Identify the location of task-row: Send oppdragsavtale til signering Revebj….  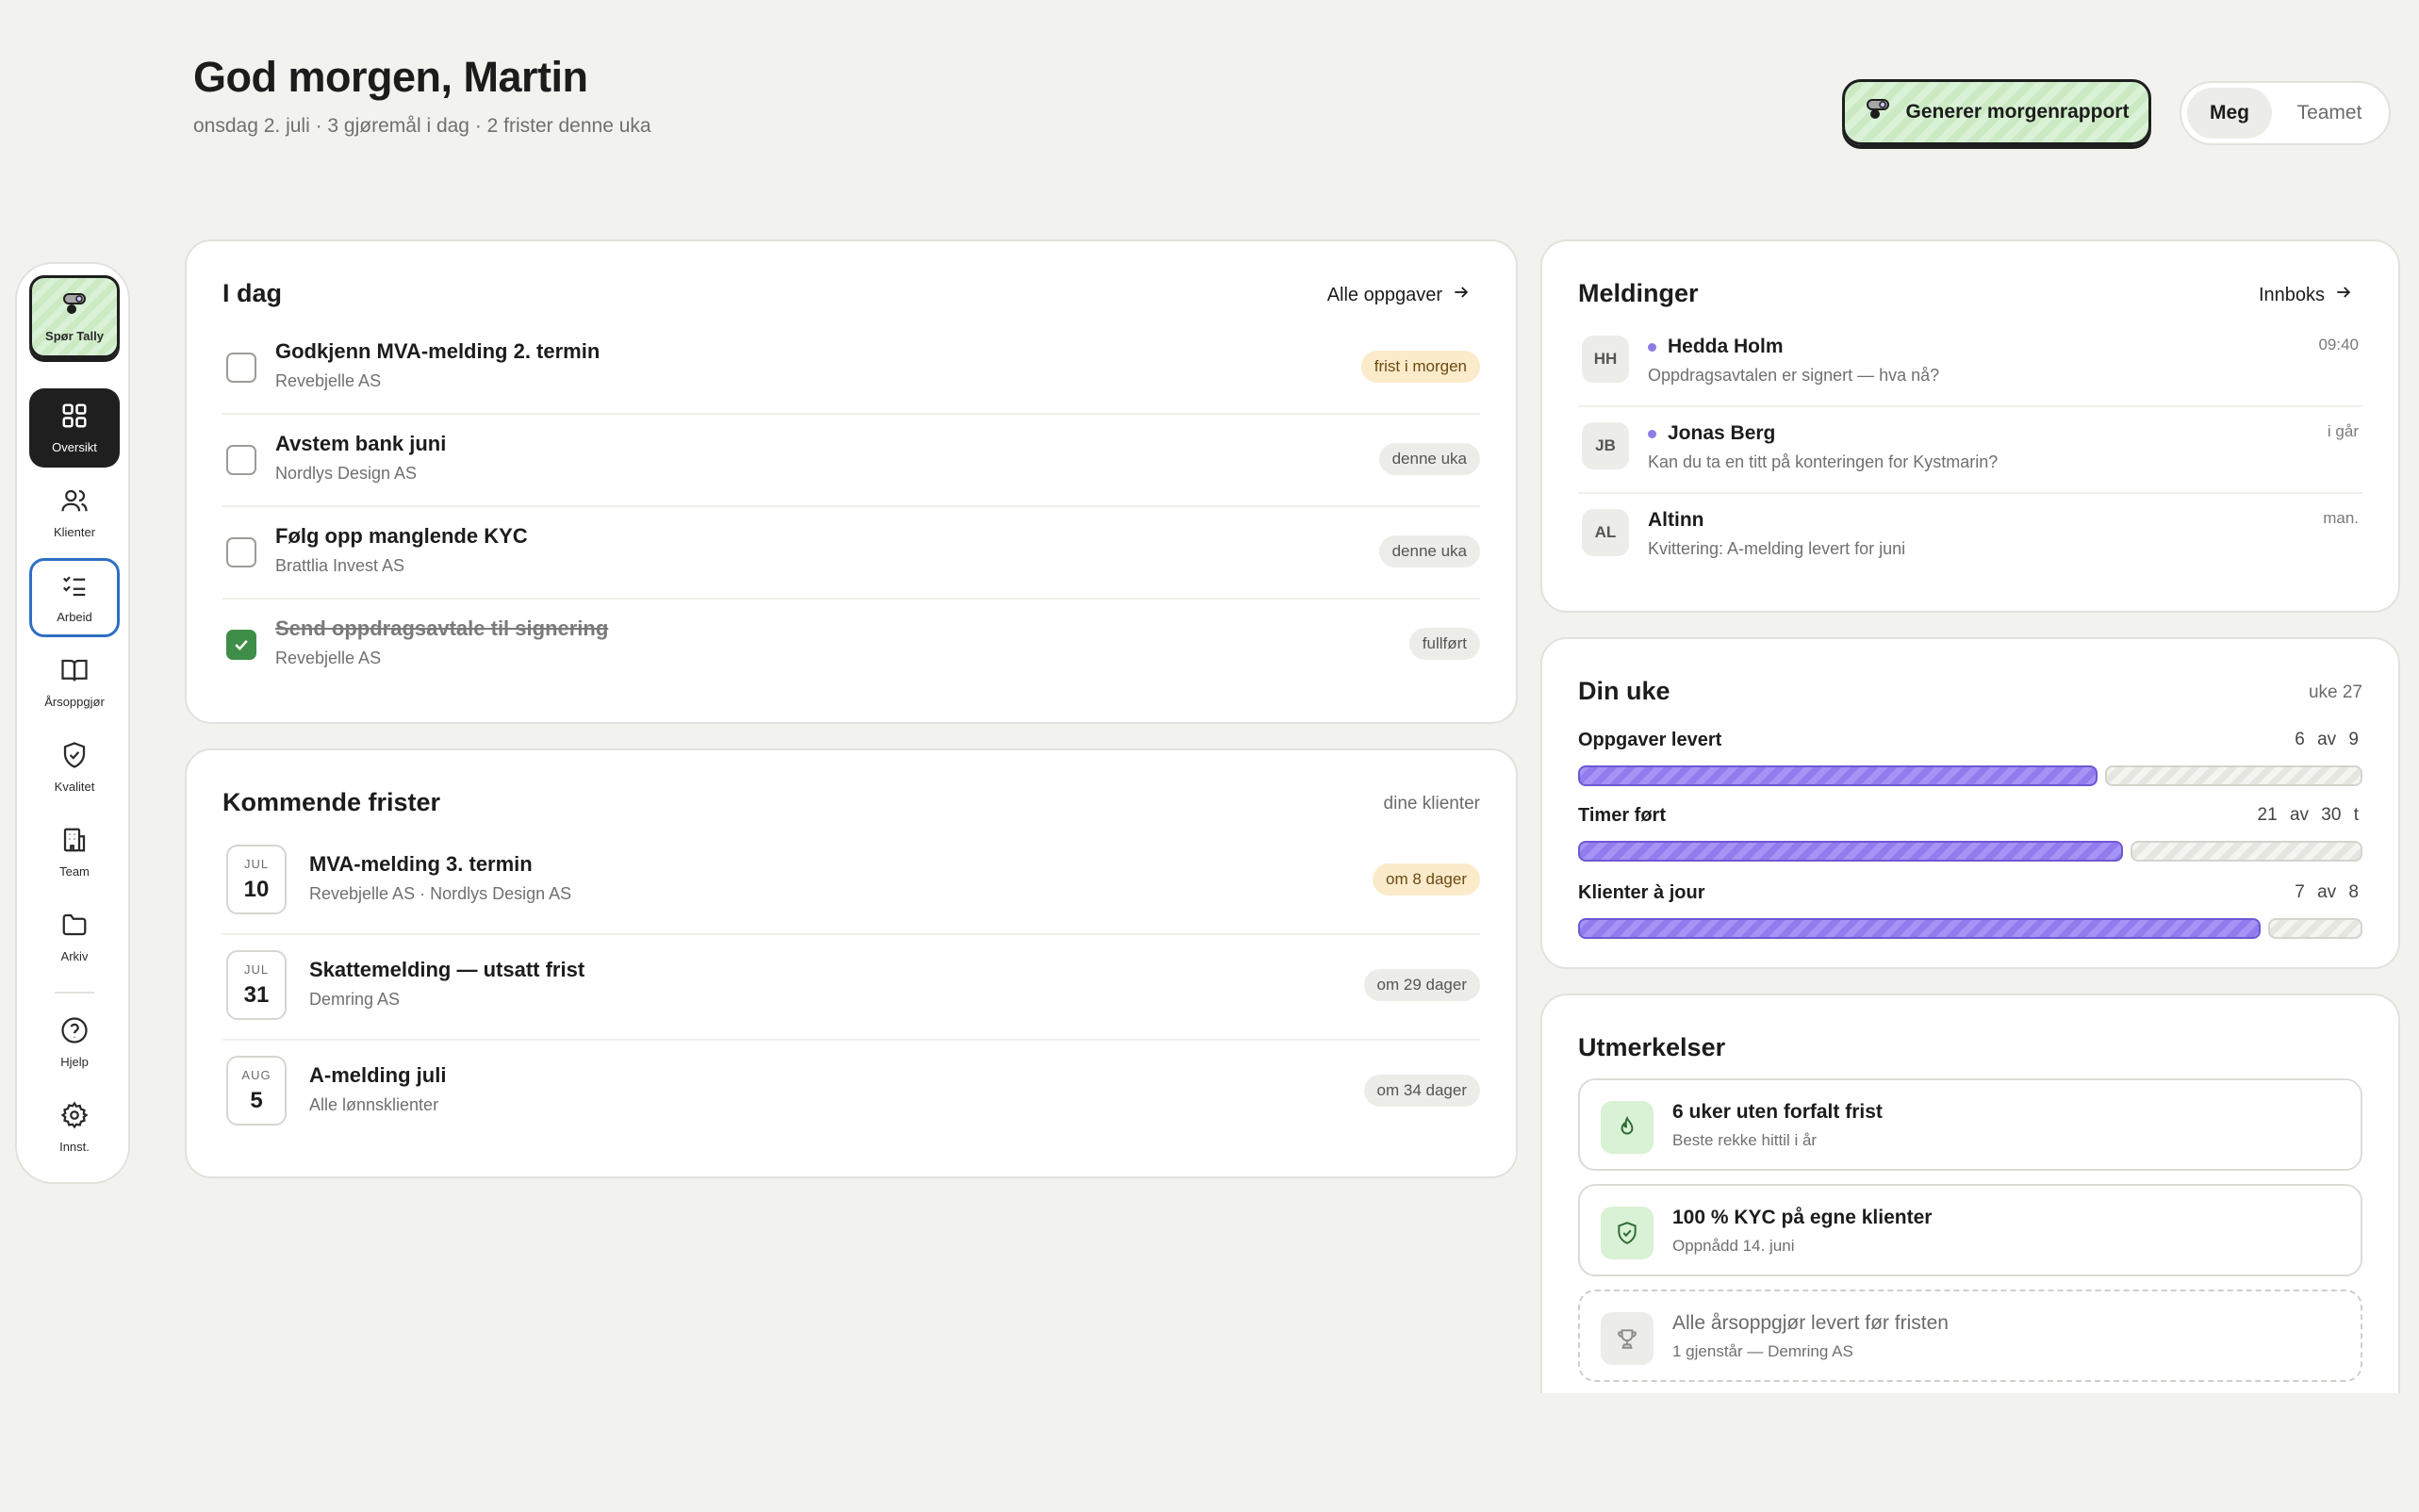
(851, 644).